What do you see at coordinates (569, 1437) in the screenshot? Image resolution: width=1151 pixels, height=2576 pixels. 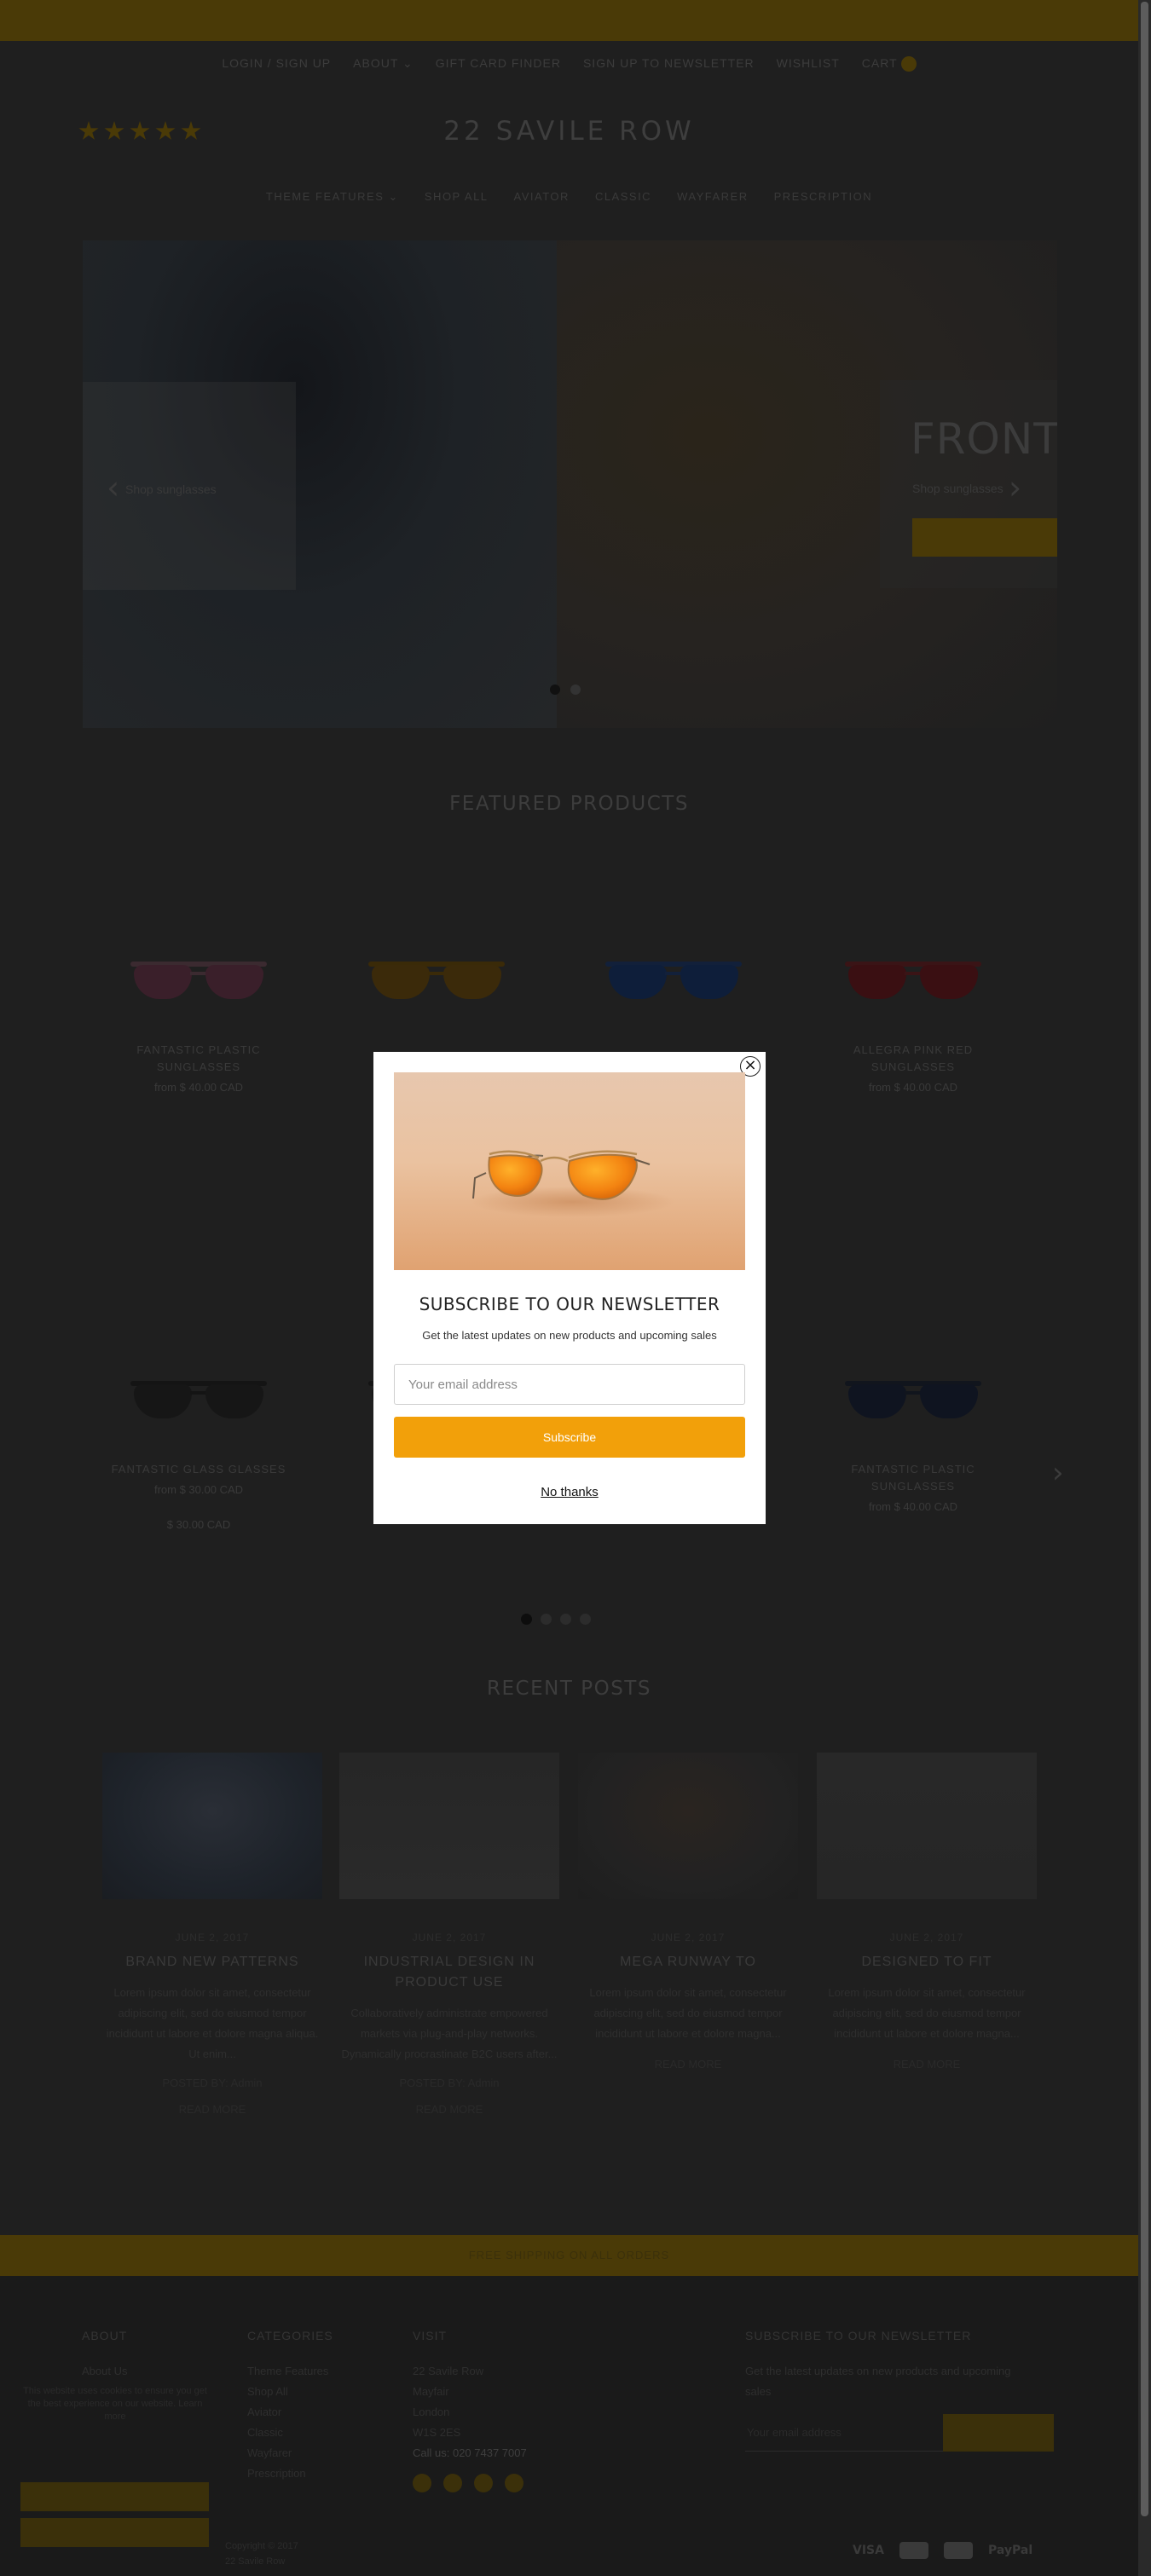 I see `subscribe-button: Subscribe` at bounding box center [569, 1437].